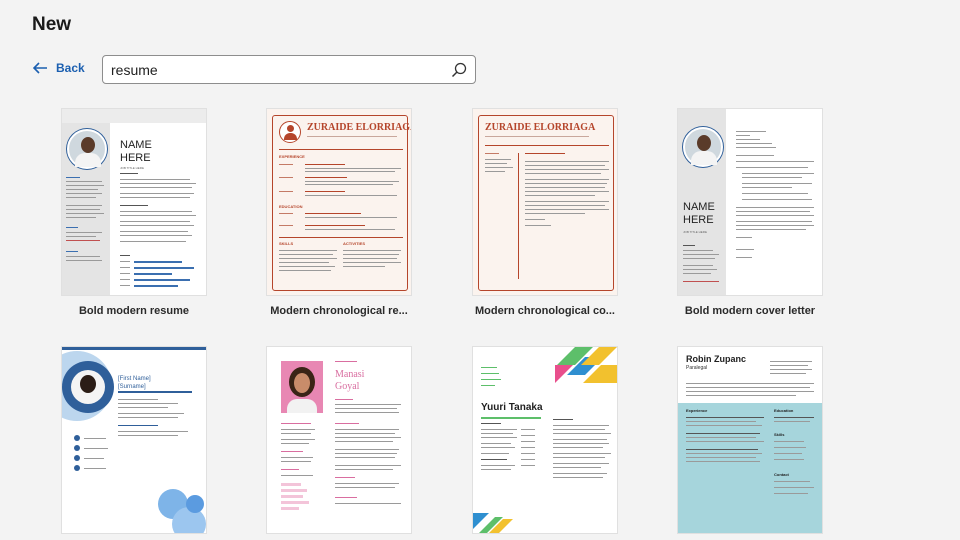  What do you see at coordinates (281, 69) in the screenshot?
I see `search-input` at bounding box center [281, 69].